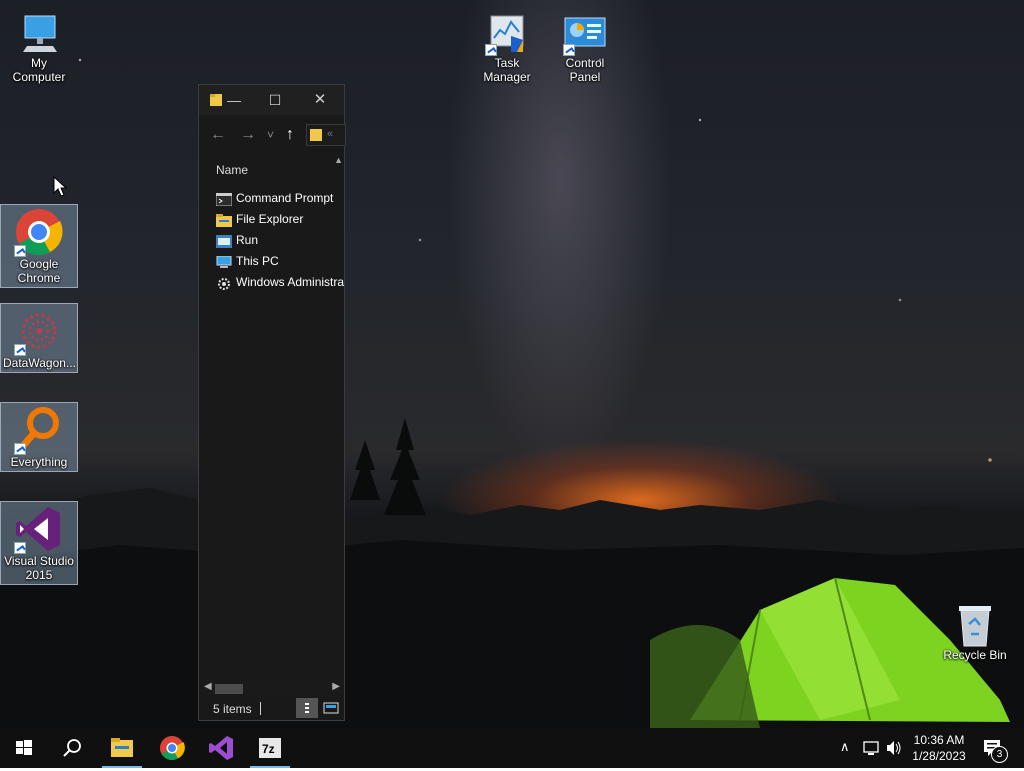 The image size is (1024, 771). Describe the element at coordinates (271, 688) in the screenshot. I see `horizontal-scrollbar: ◀ ▶` at that location.